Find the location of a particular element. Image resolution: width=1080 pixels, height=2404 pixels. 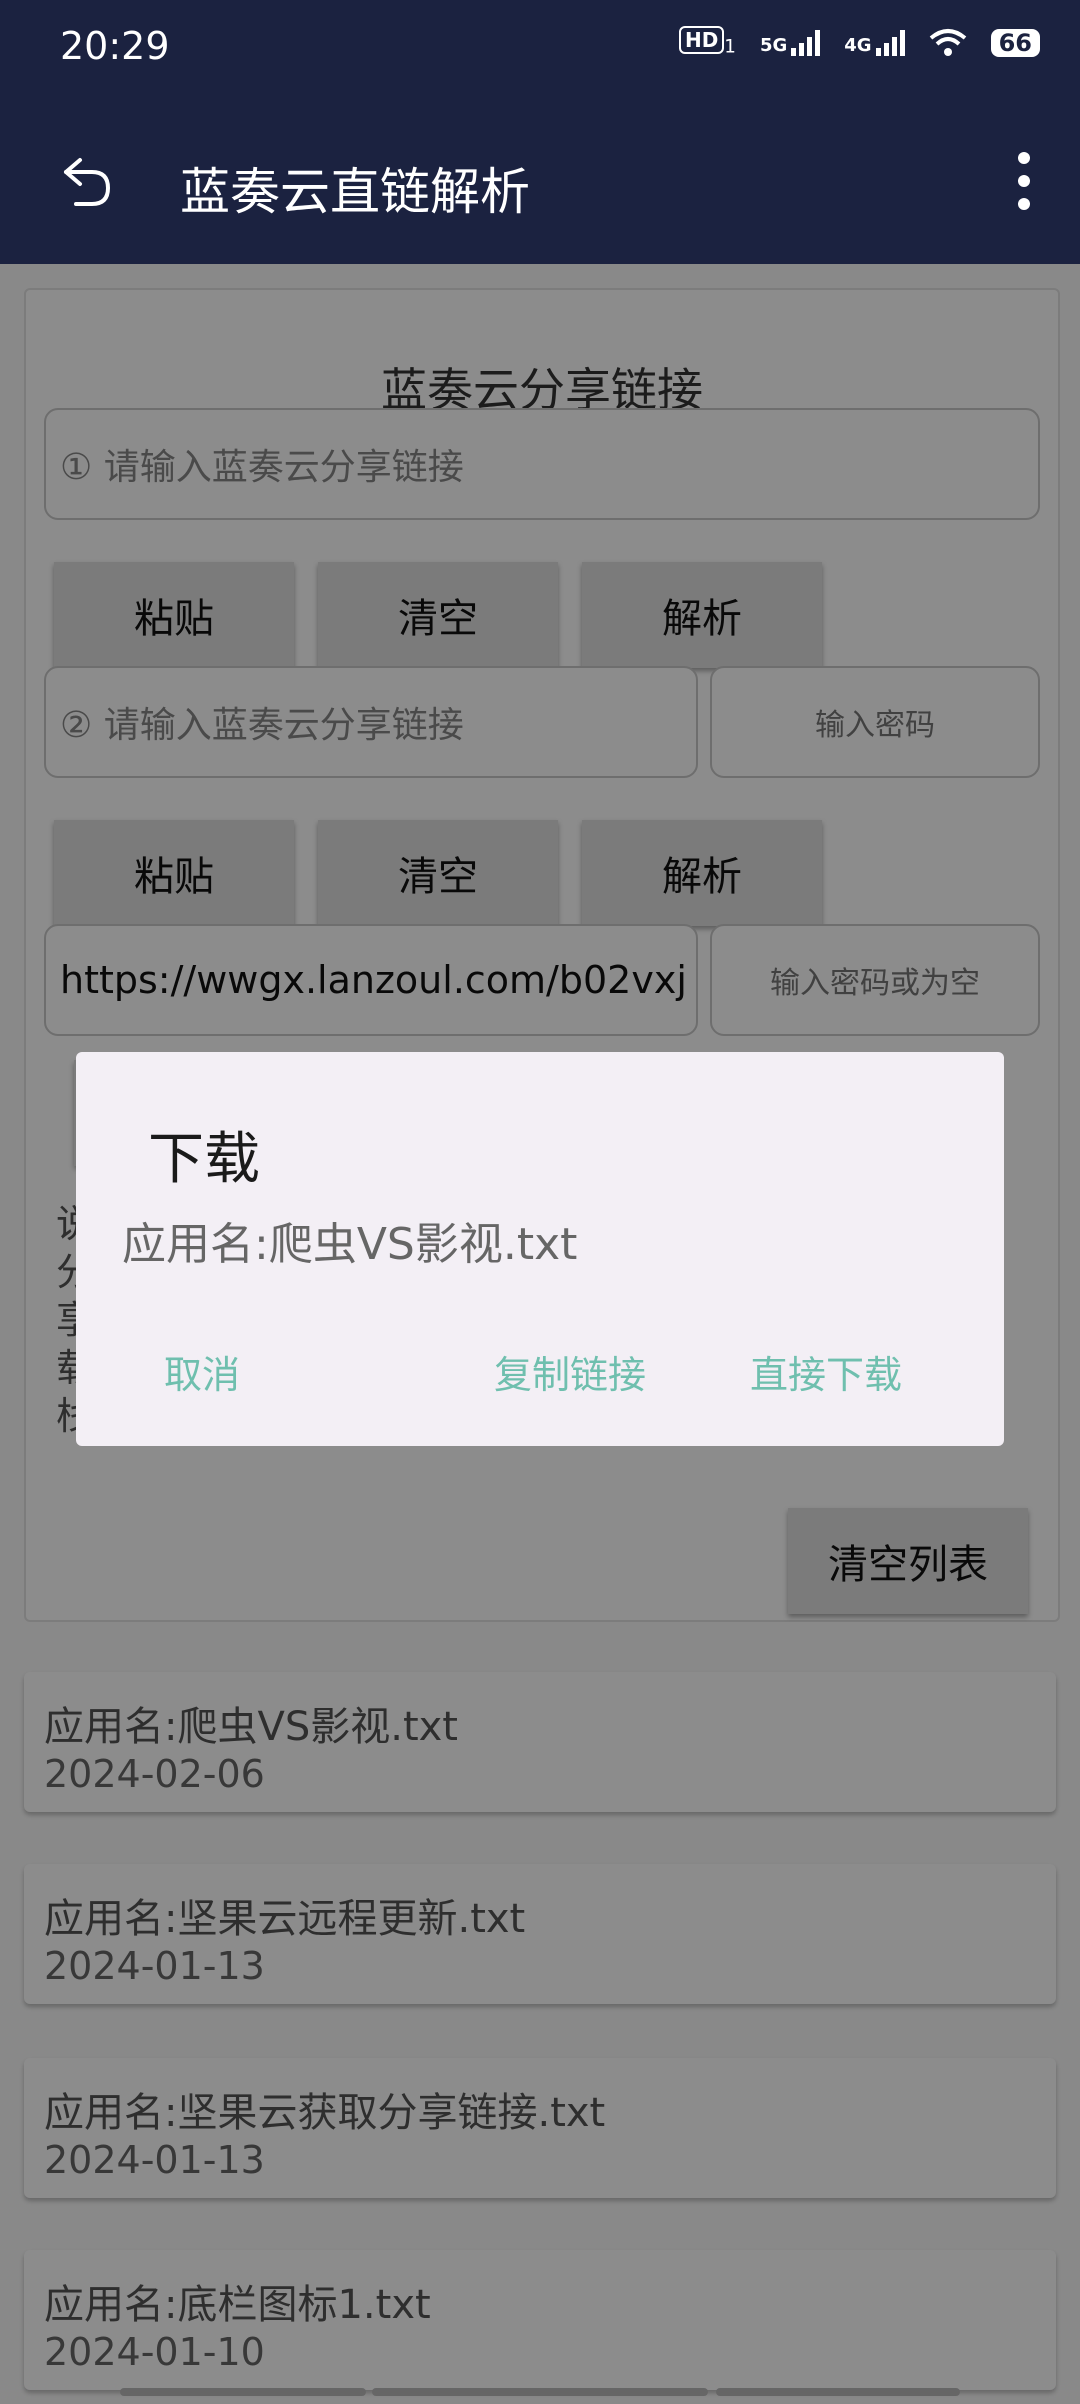

copy-link-button: 复制链接 is located at coordinates (570, 1371).